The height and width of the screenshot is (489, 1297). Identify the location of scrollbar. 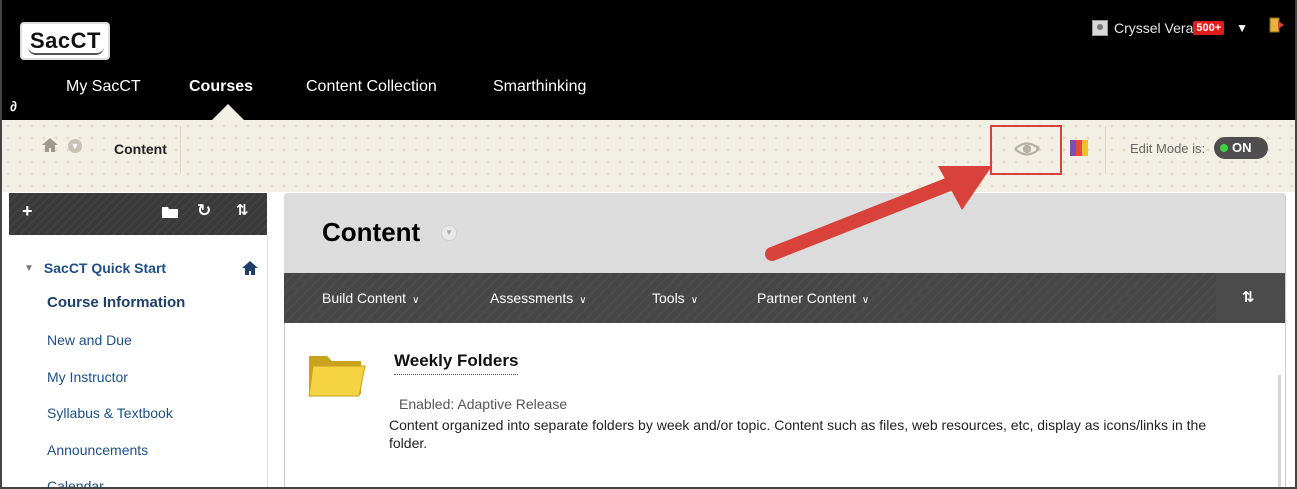
(1279, 431).